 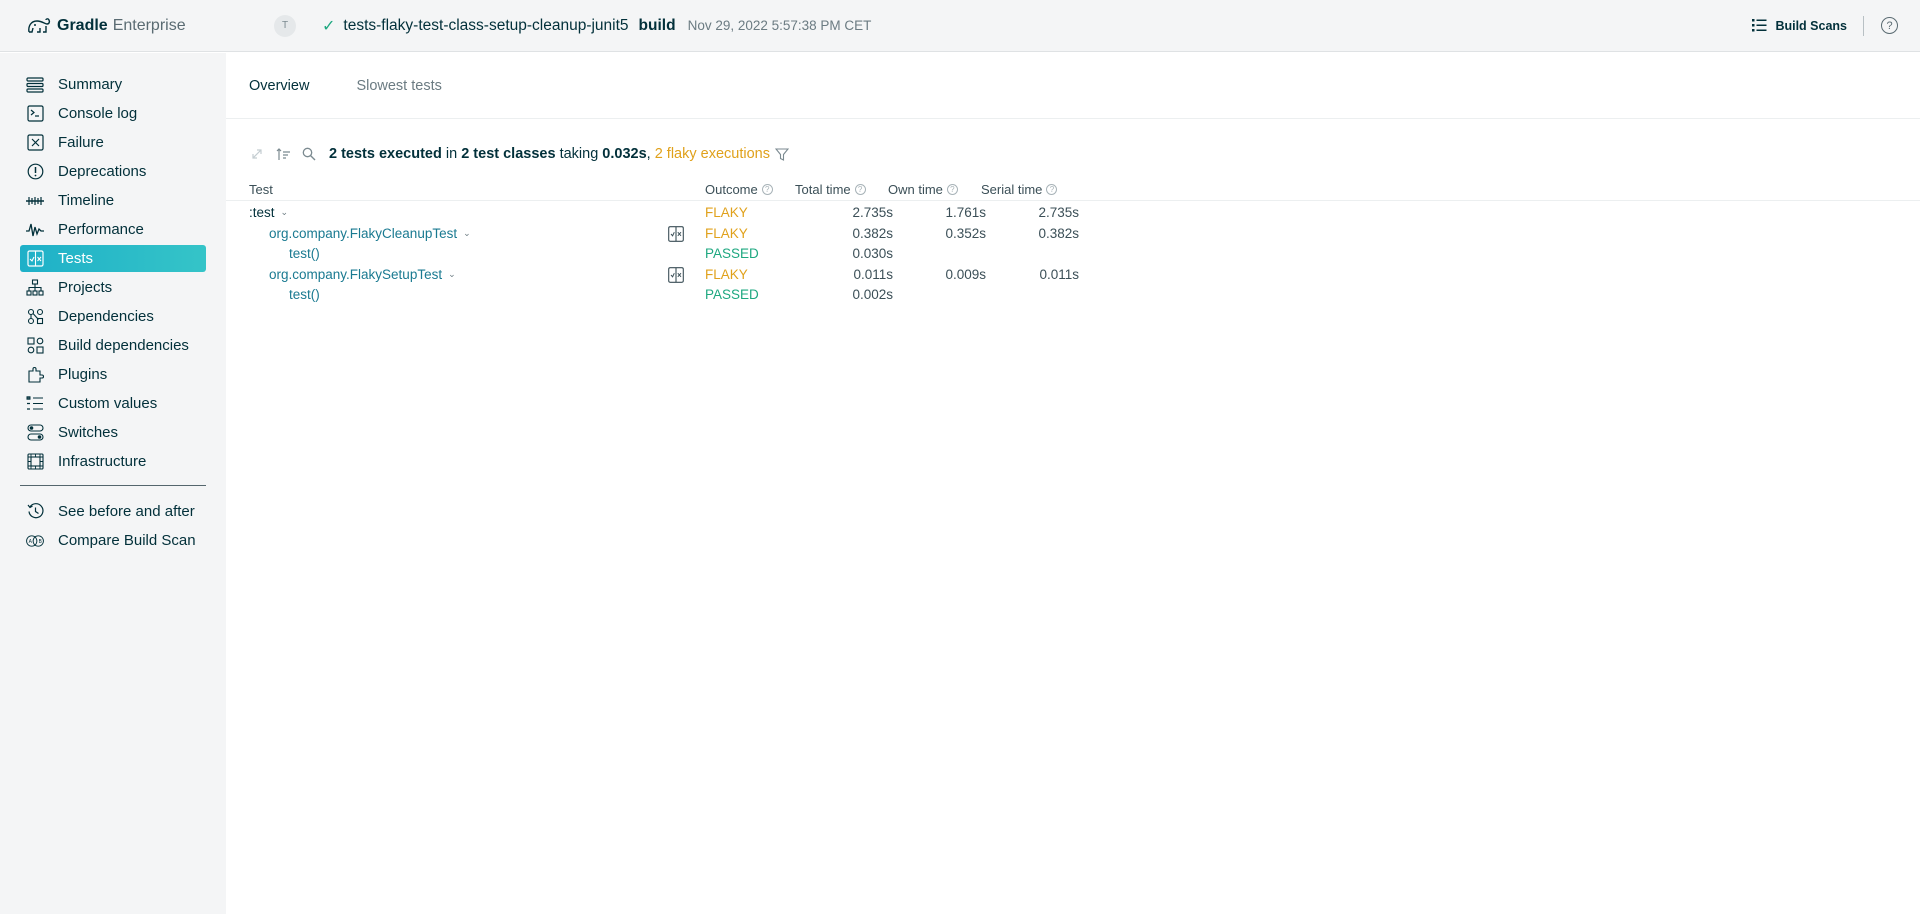 I want to click on sidebar-item-label: Custom values, so click(x=108, y=403).